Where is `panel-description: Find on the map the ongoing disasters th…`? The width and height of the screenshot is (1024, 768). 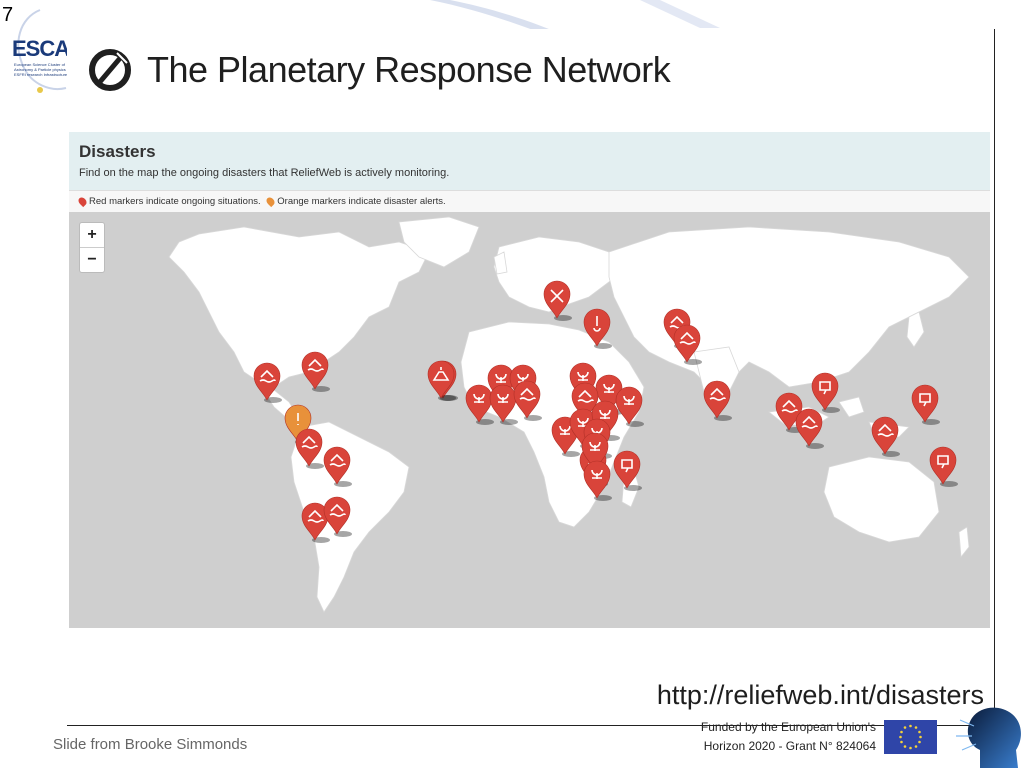
panel-description: Find on the map the ongoing disasters th… is located at coordinates (264, 173).